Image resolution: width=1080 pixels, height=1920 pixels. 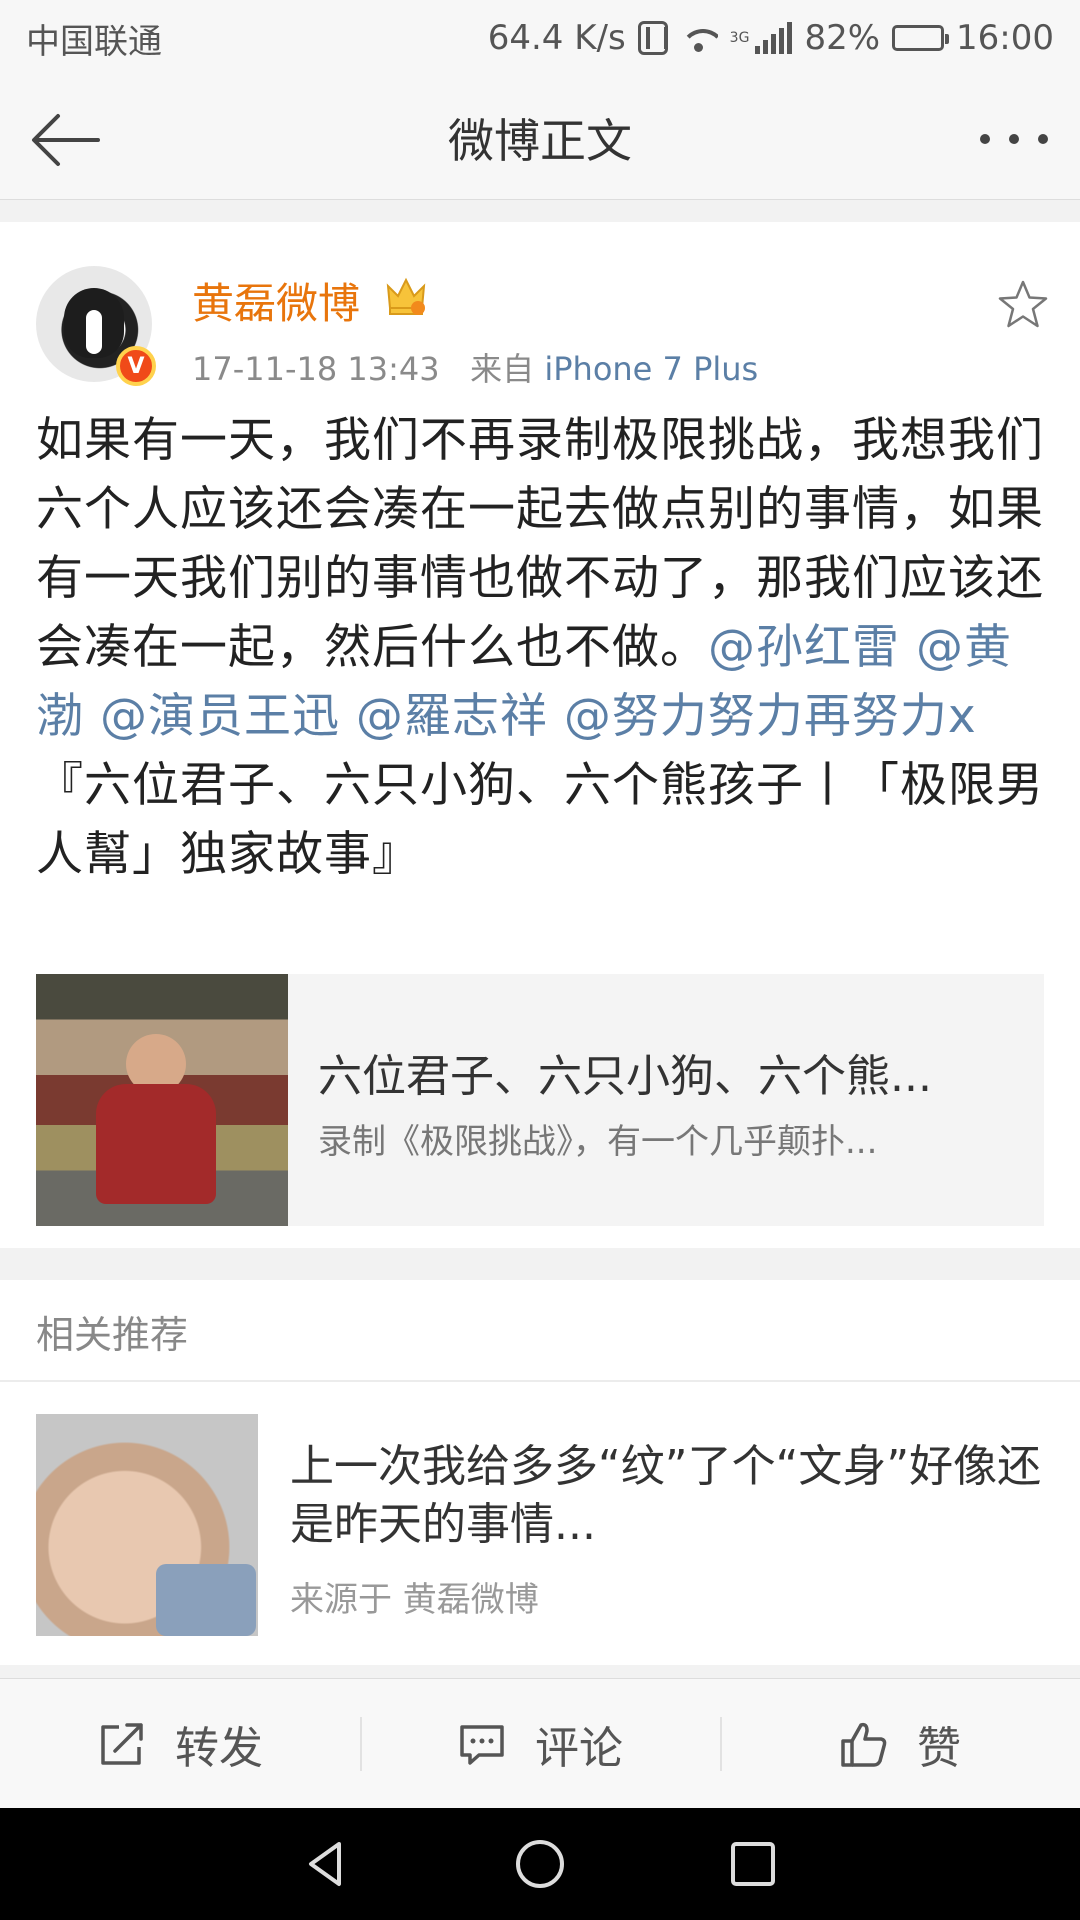 I want to click on back-button, so click(x=66, y=140).